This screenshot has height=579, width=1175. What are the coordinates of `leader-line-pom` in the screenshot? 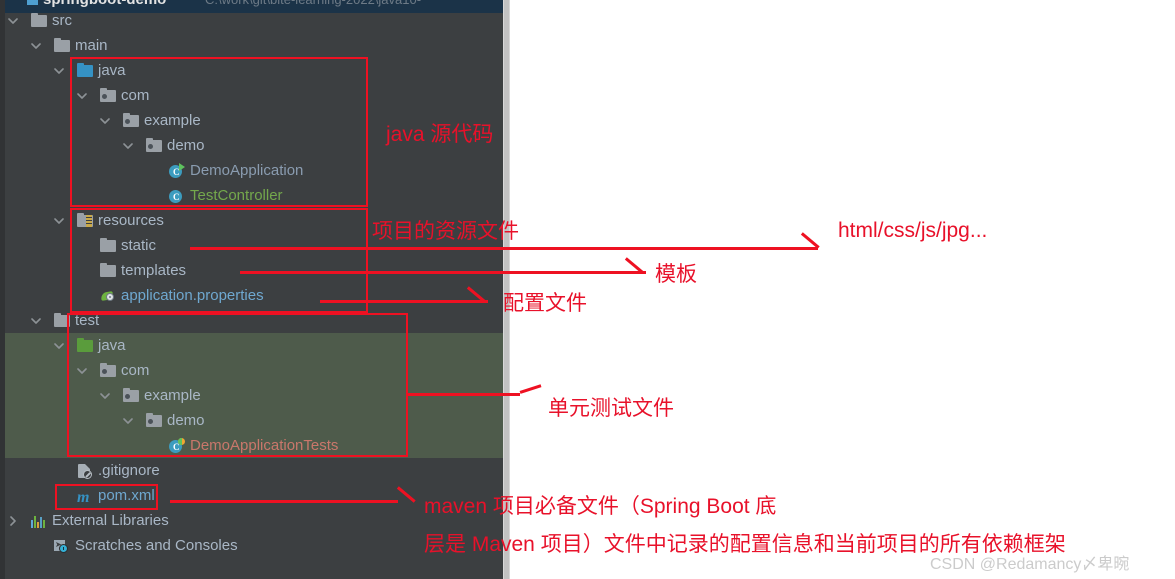 It's located at (284, 501).